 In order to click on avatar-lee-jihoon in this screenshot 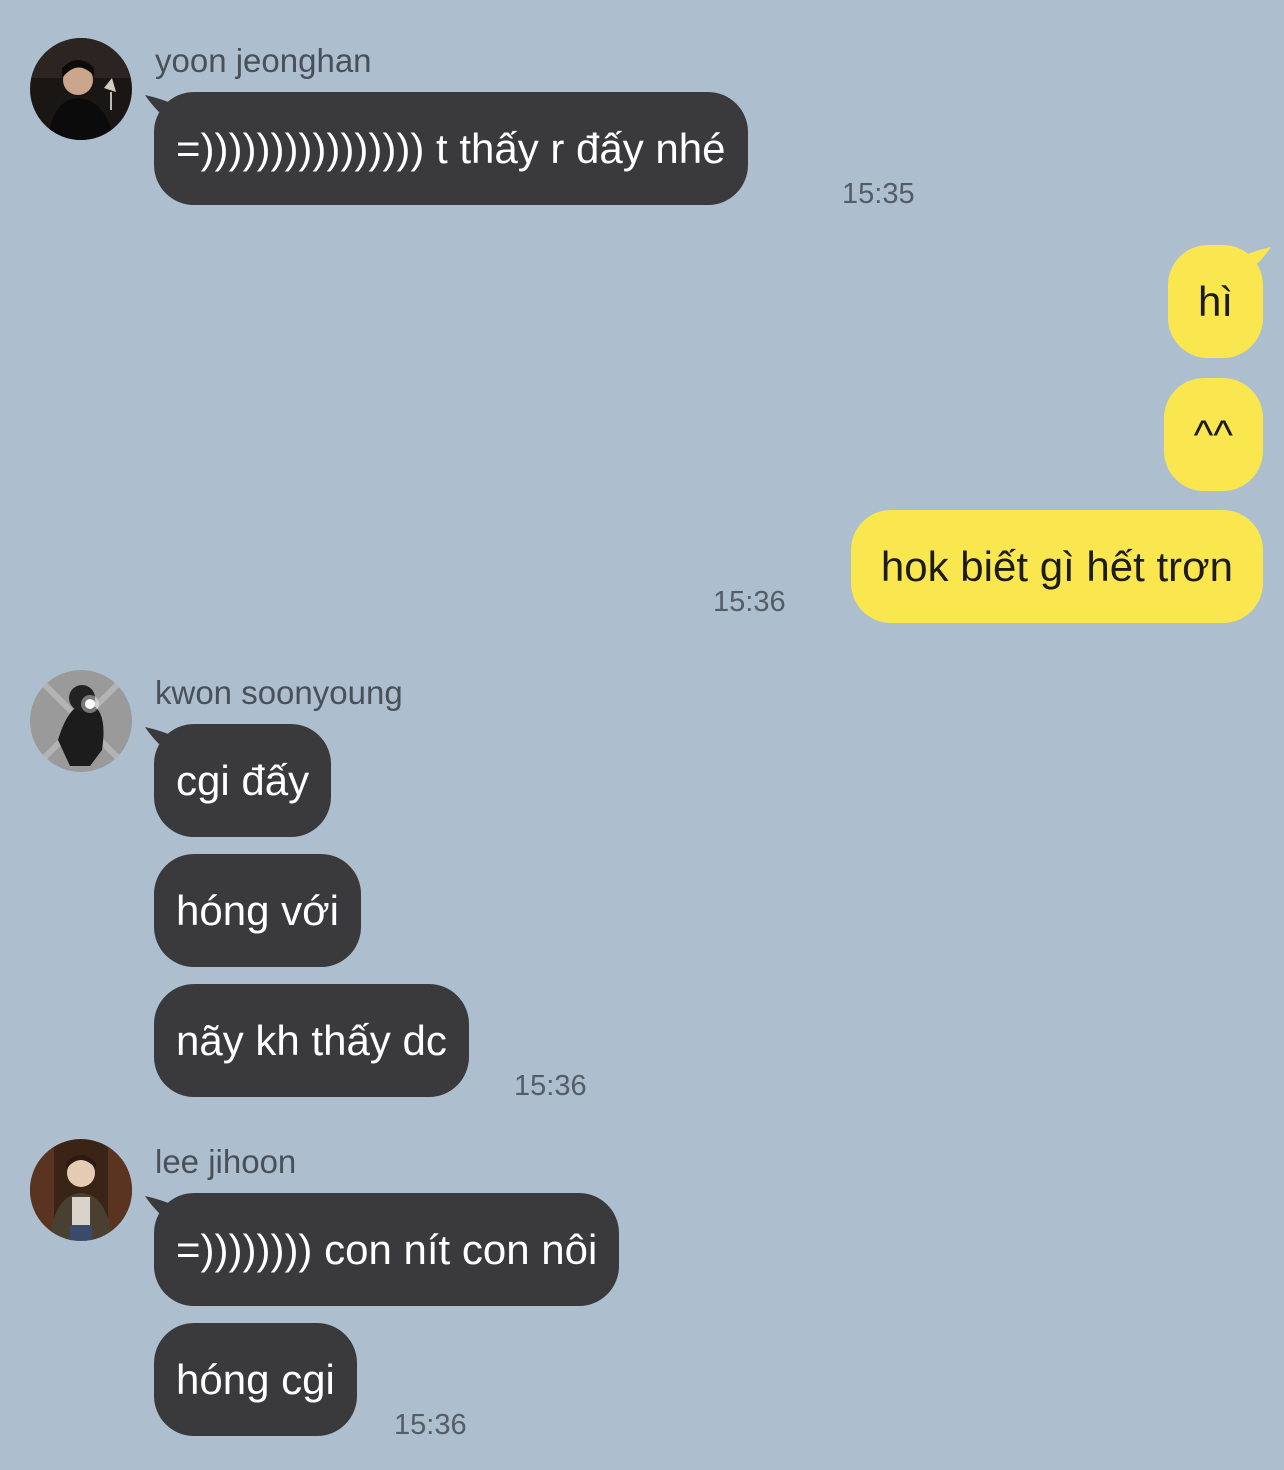, I will do `click(81, 1190)`.